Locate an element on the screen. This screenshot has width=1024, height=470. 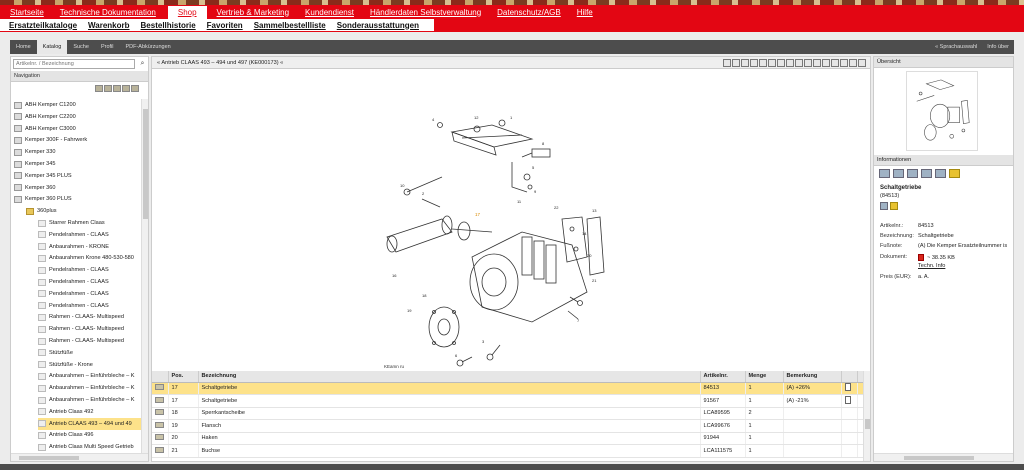
overview-thumbnail is located at coordinates (942, 111).